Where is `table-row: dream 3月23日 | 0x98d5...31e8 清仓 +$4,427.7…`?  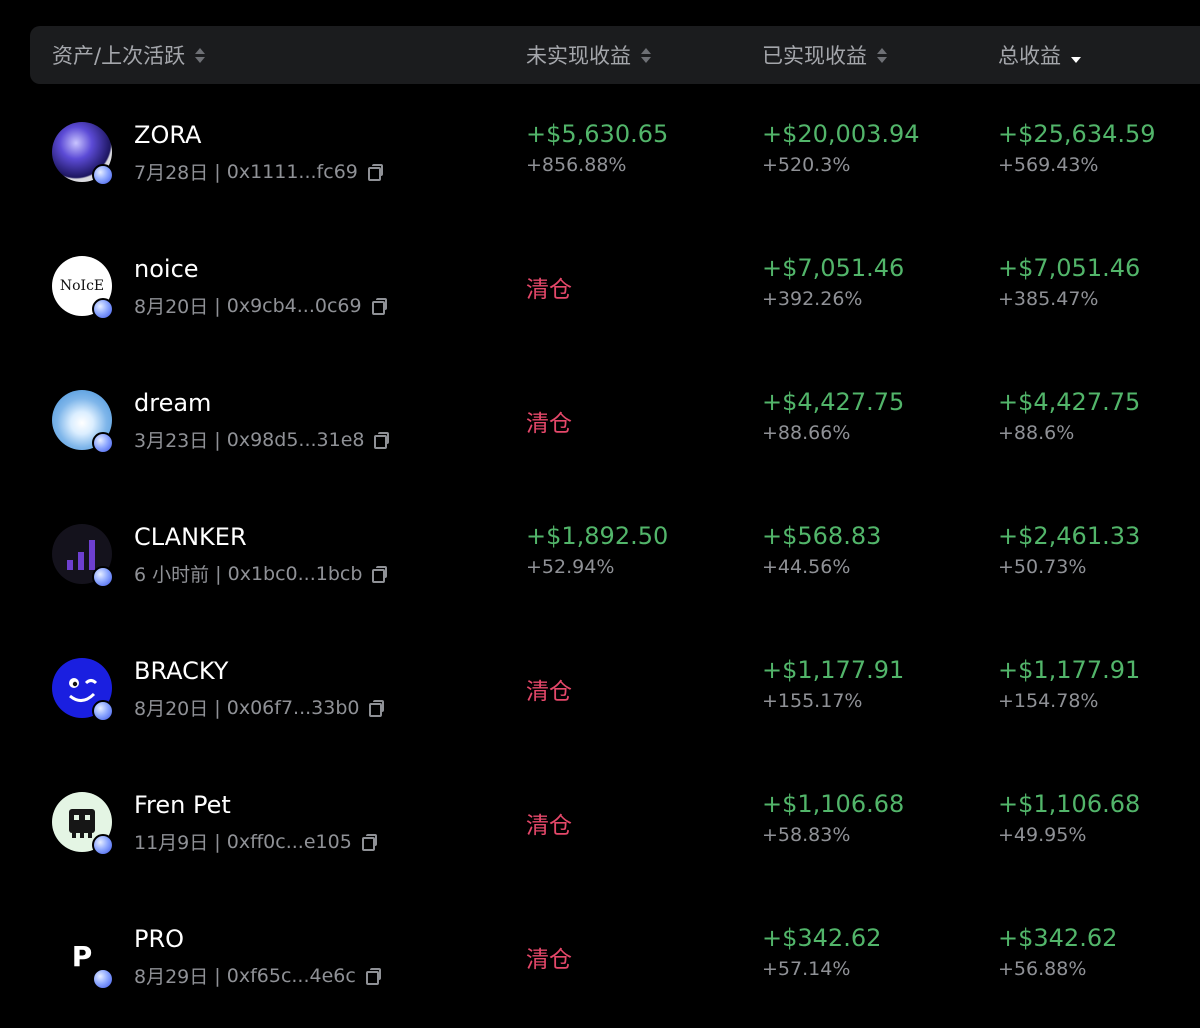
table-row: dream 3月23日 | 0x98d5...31e8 清仓 +$4,427.7… is located at coordinates (600, 423).